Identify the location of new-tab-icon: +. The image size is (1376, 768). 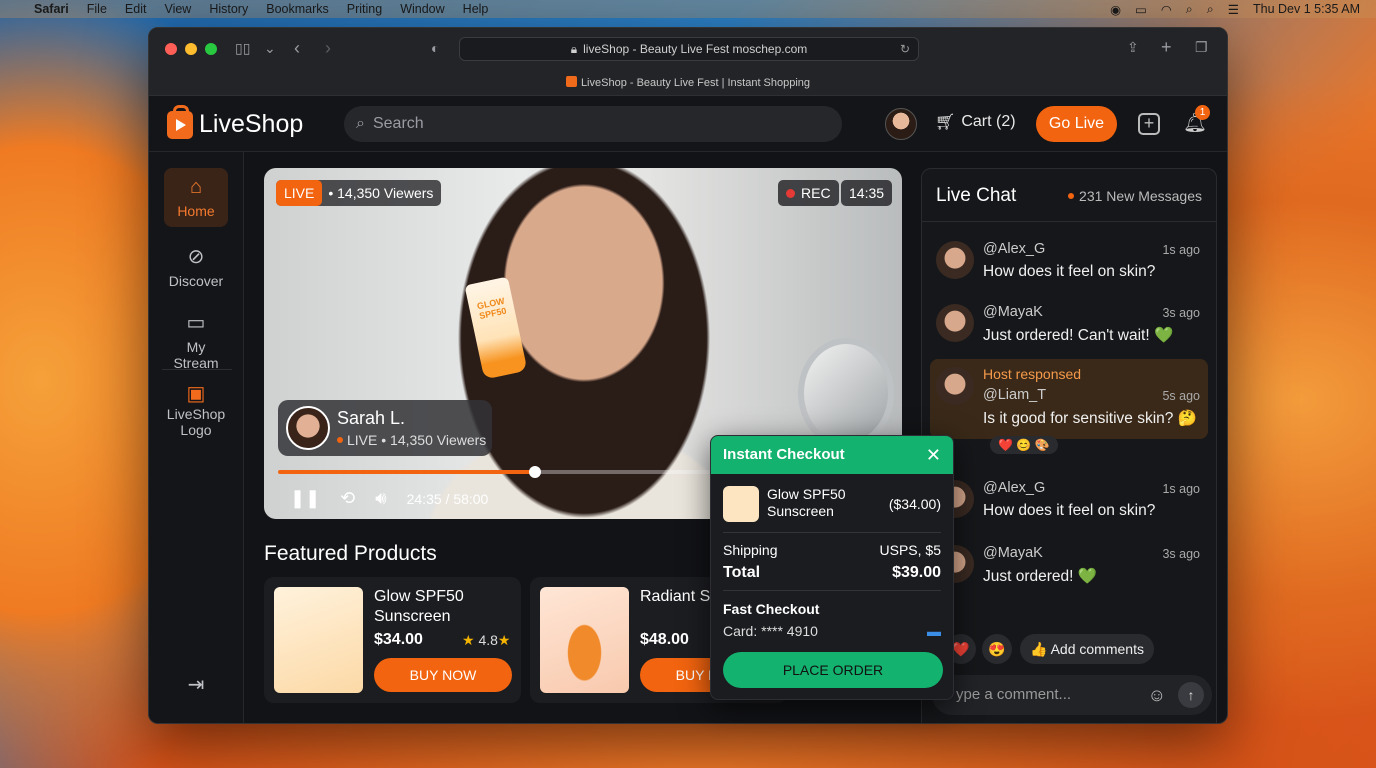
(1166, 47).